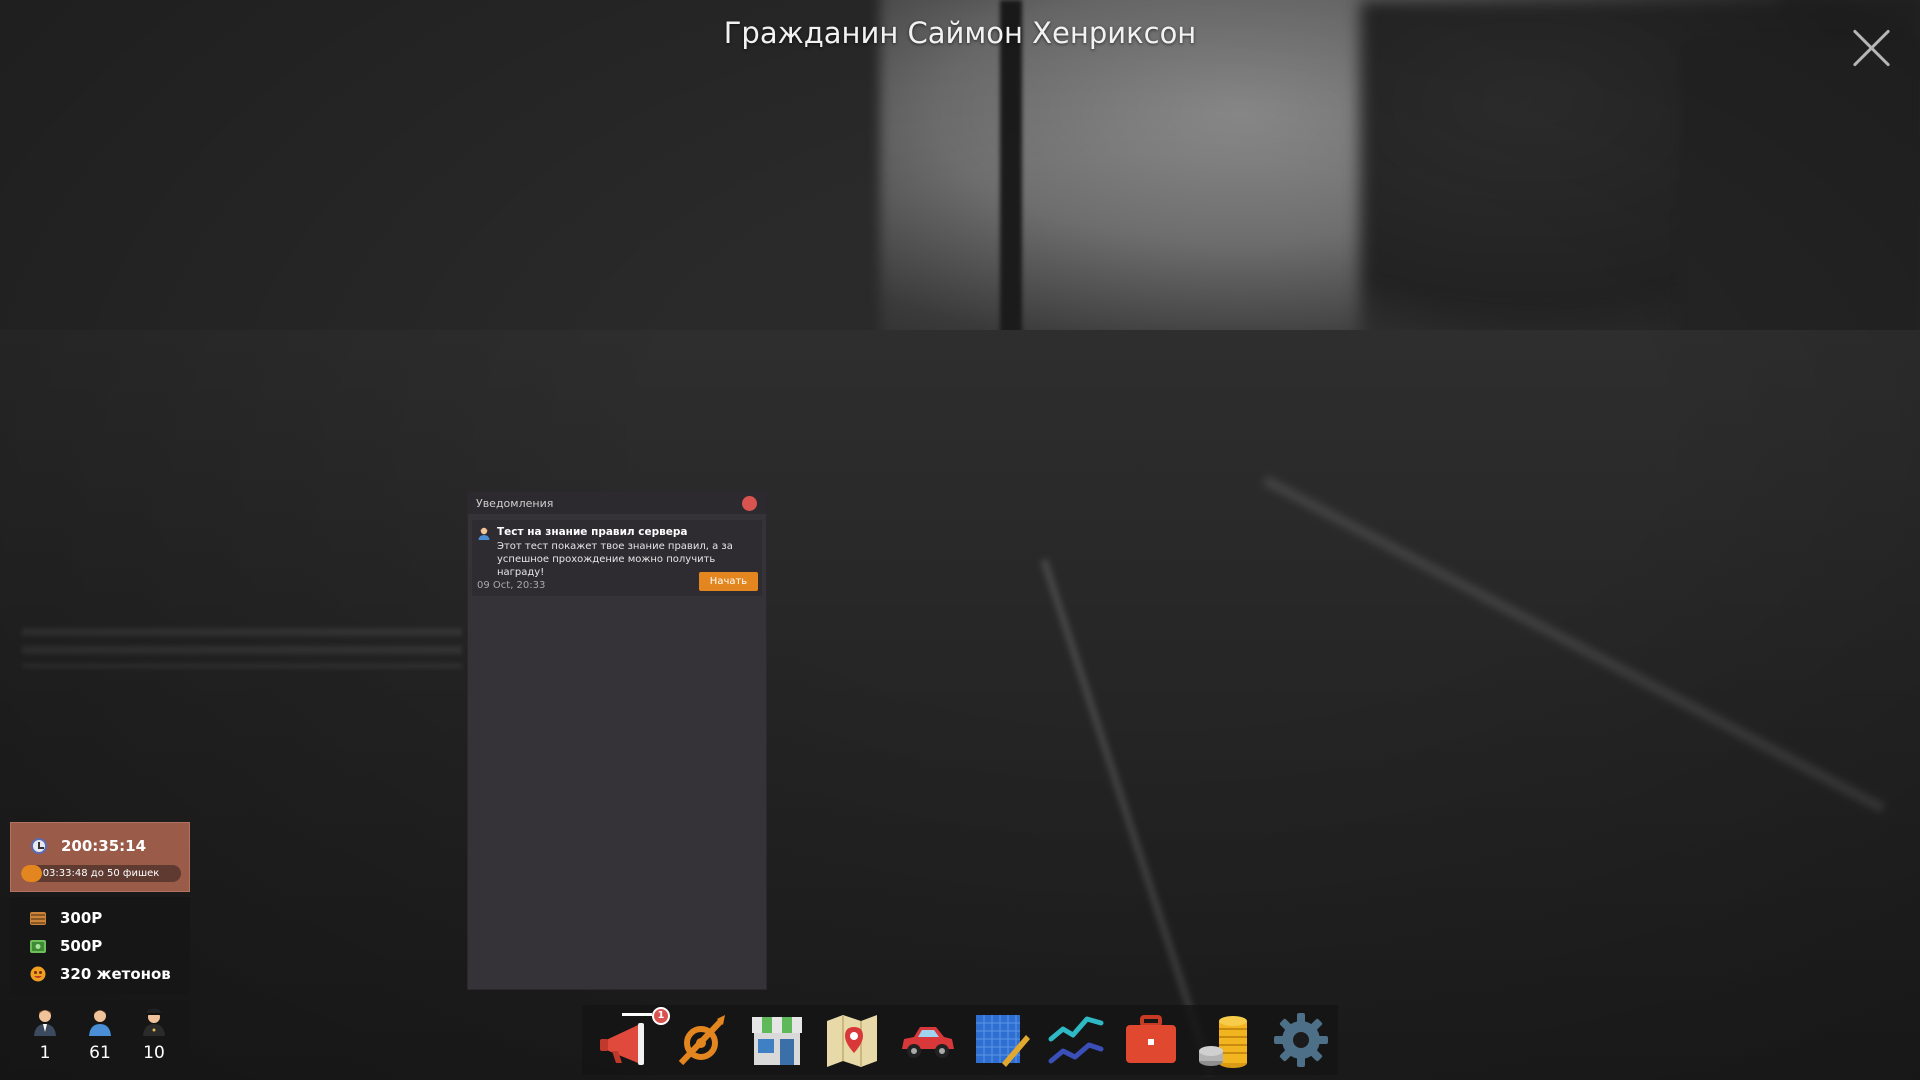 Image resolution: width=1920 pixels, height=1080 pixels. I want to click on money-row-cash: 300Р, so click(66, 918).